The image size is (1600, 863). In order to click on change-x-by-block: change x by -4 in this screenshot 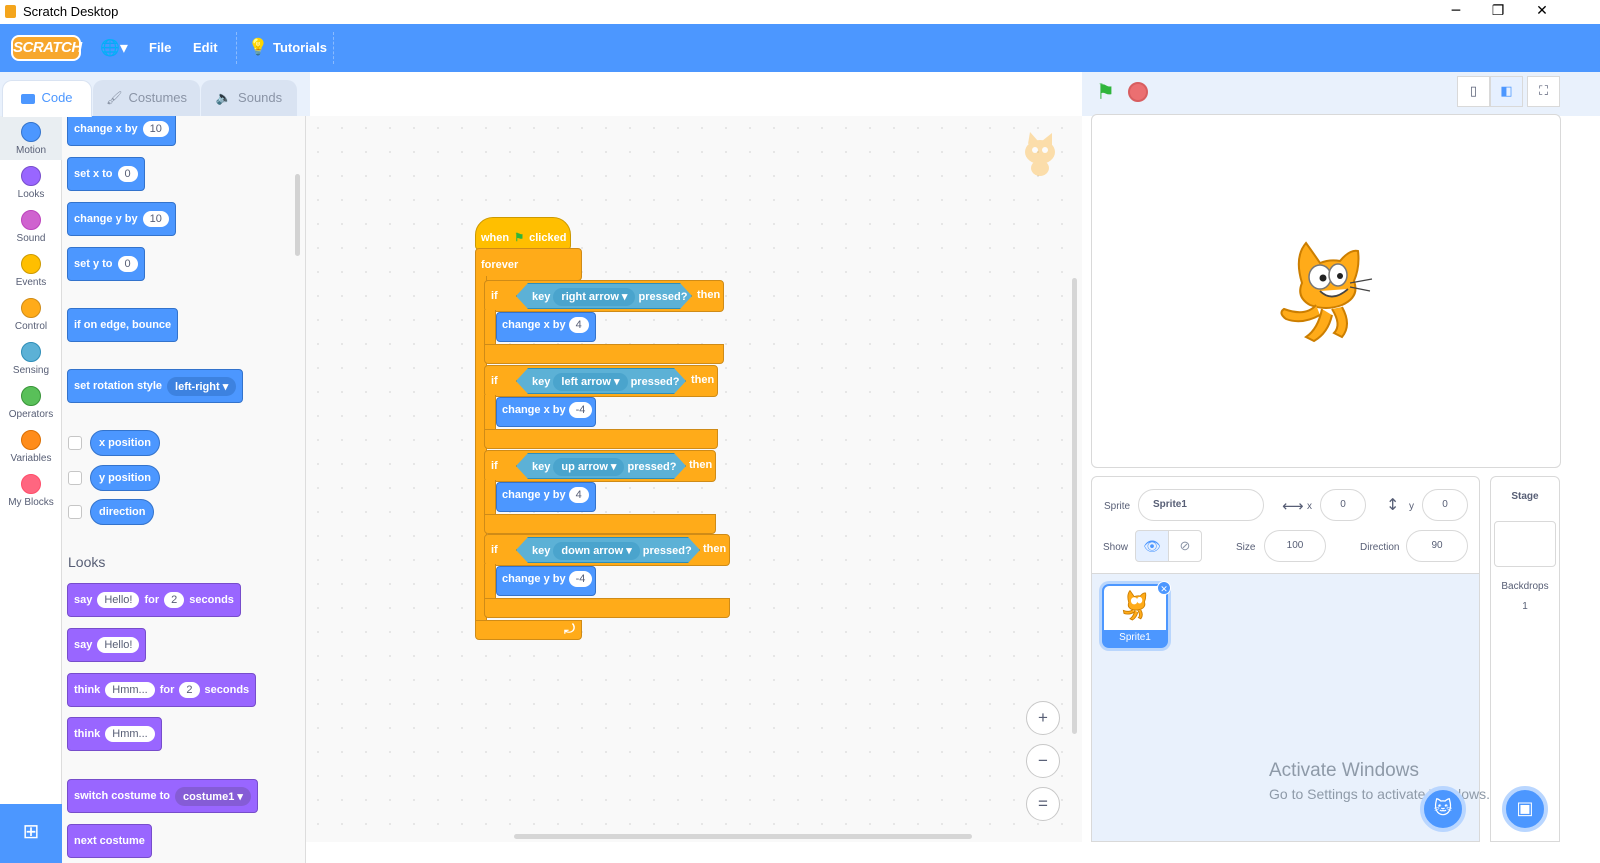, I will do `click(546, 412)`.